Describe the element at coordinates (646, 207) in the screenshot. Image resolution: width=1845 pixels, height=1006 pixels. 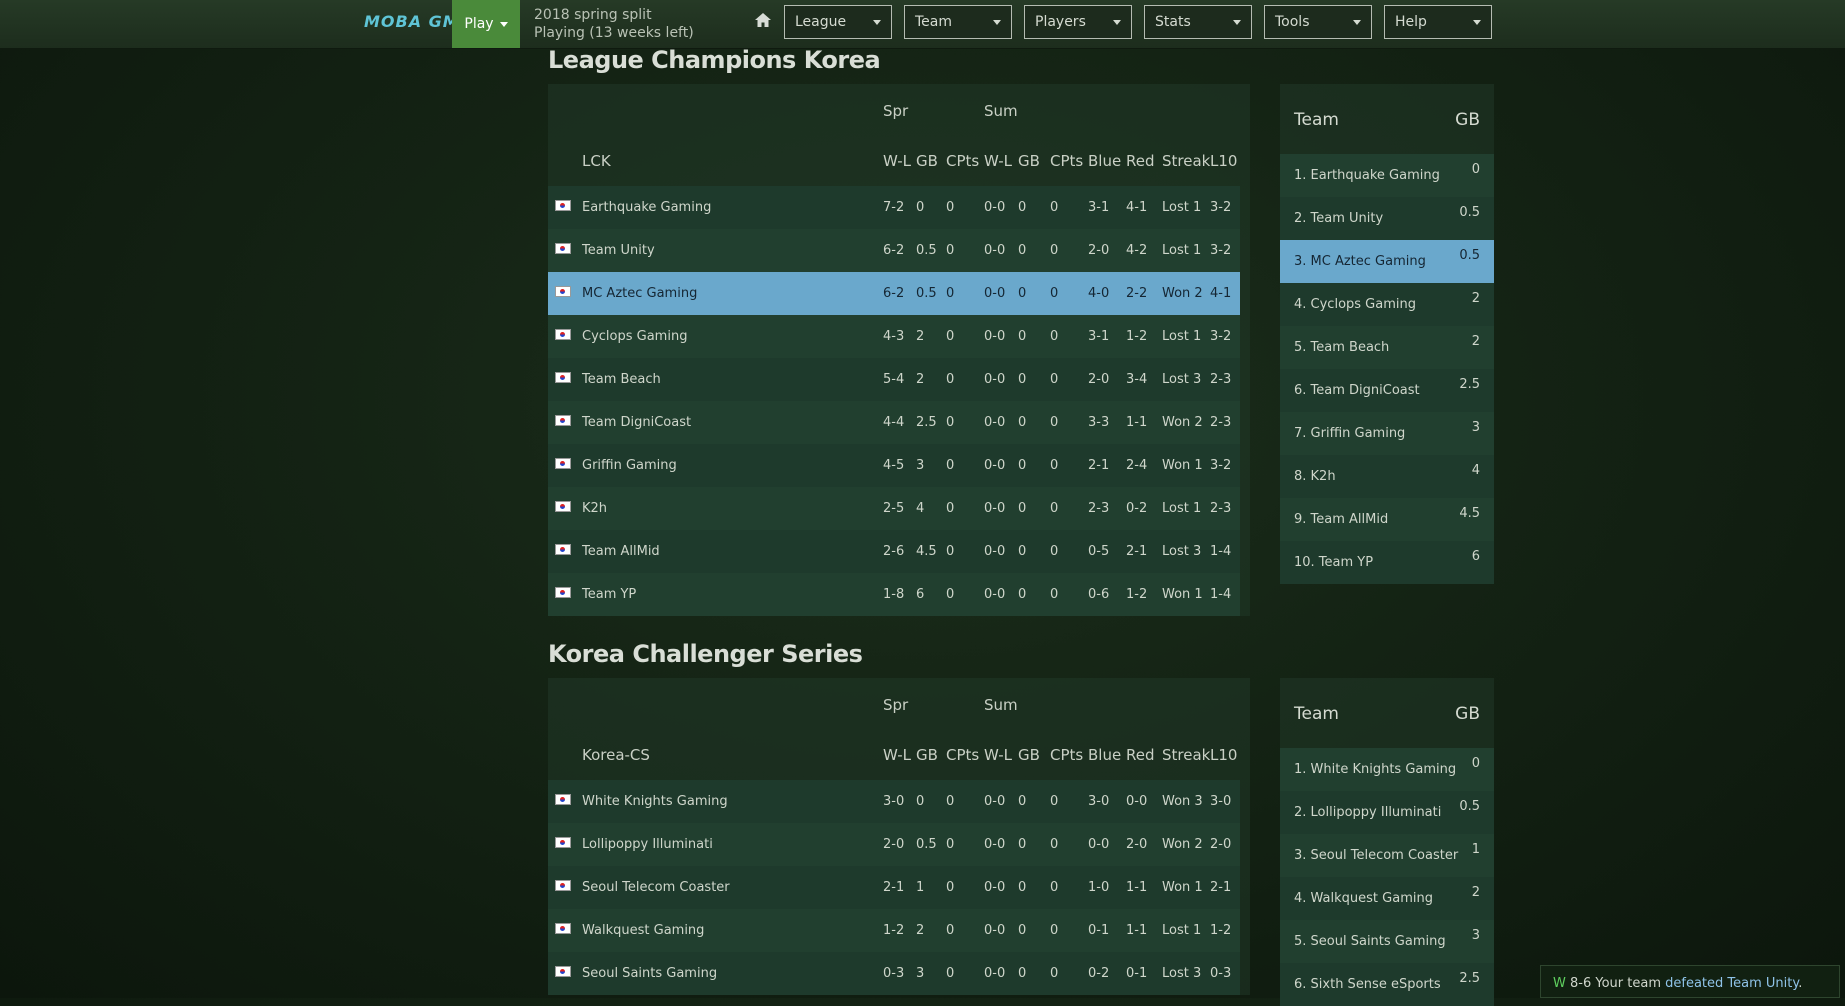
I see `team-name-link: Earthquake Gaming` at that location.